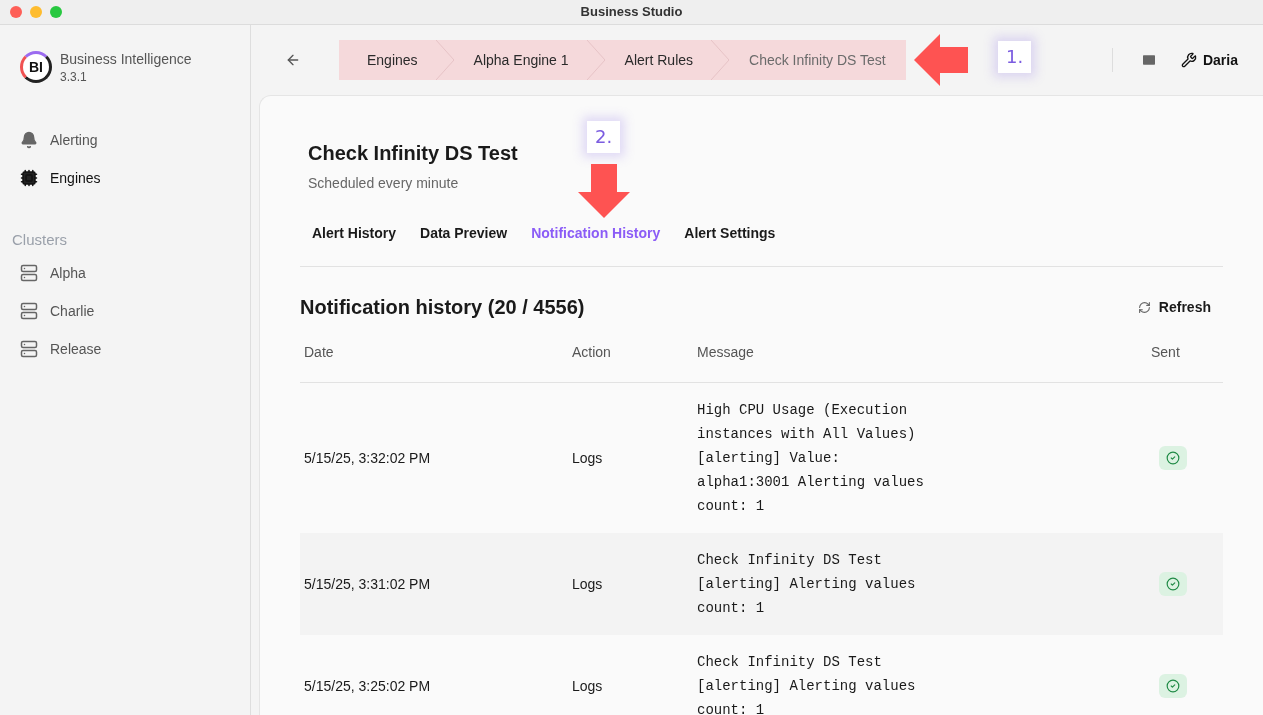 This screenshot has height=715, width=1263. What do you see at coordinates (388, 60) in the screenshot?
I see `breadcrumb-link: Engines` at bounding box center [388, 60].